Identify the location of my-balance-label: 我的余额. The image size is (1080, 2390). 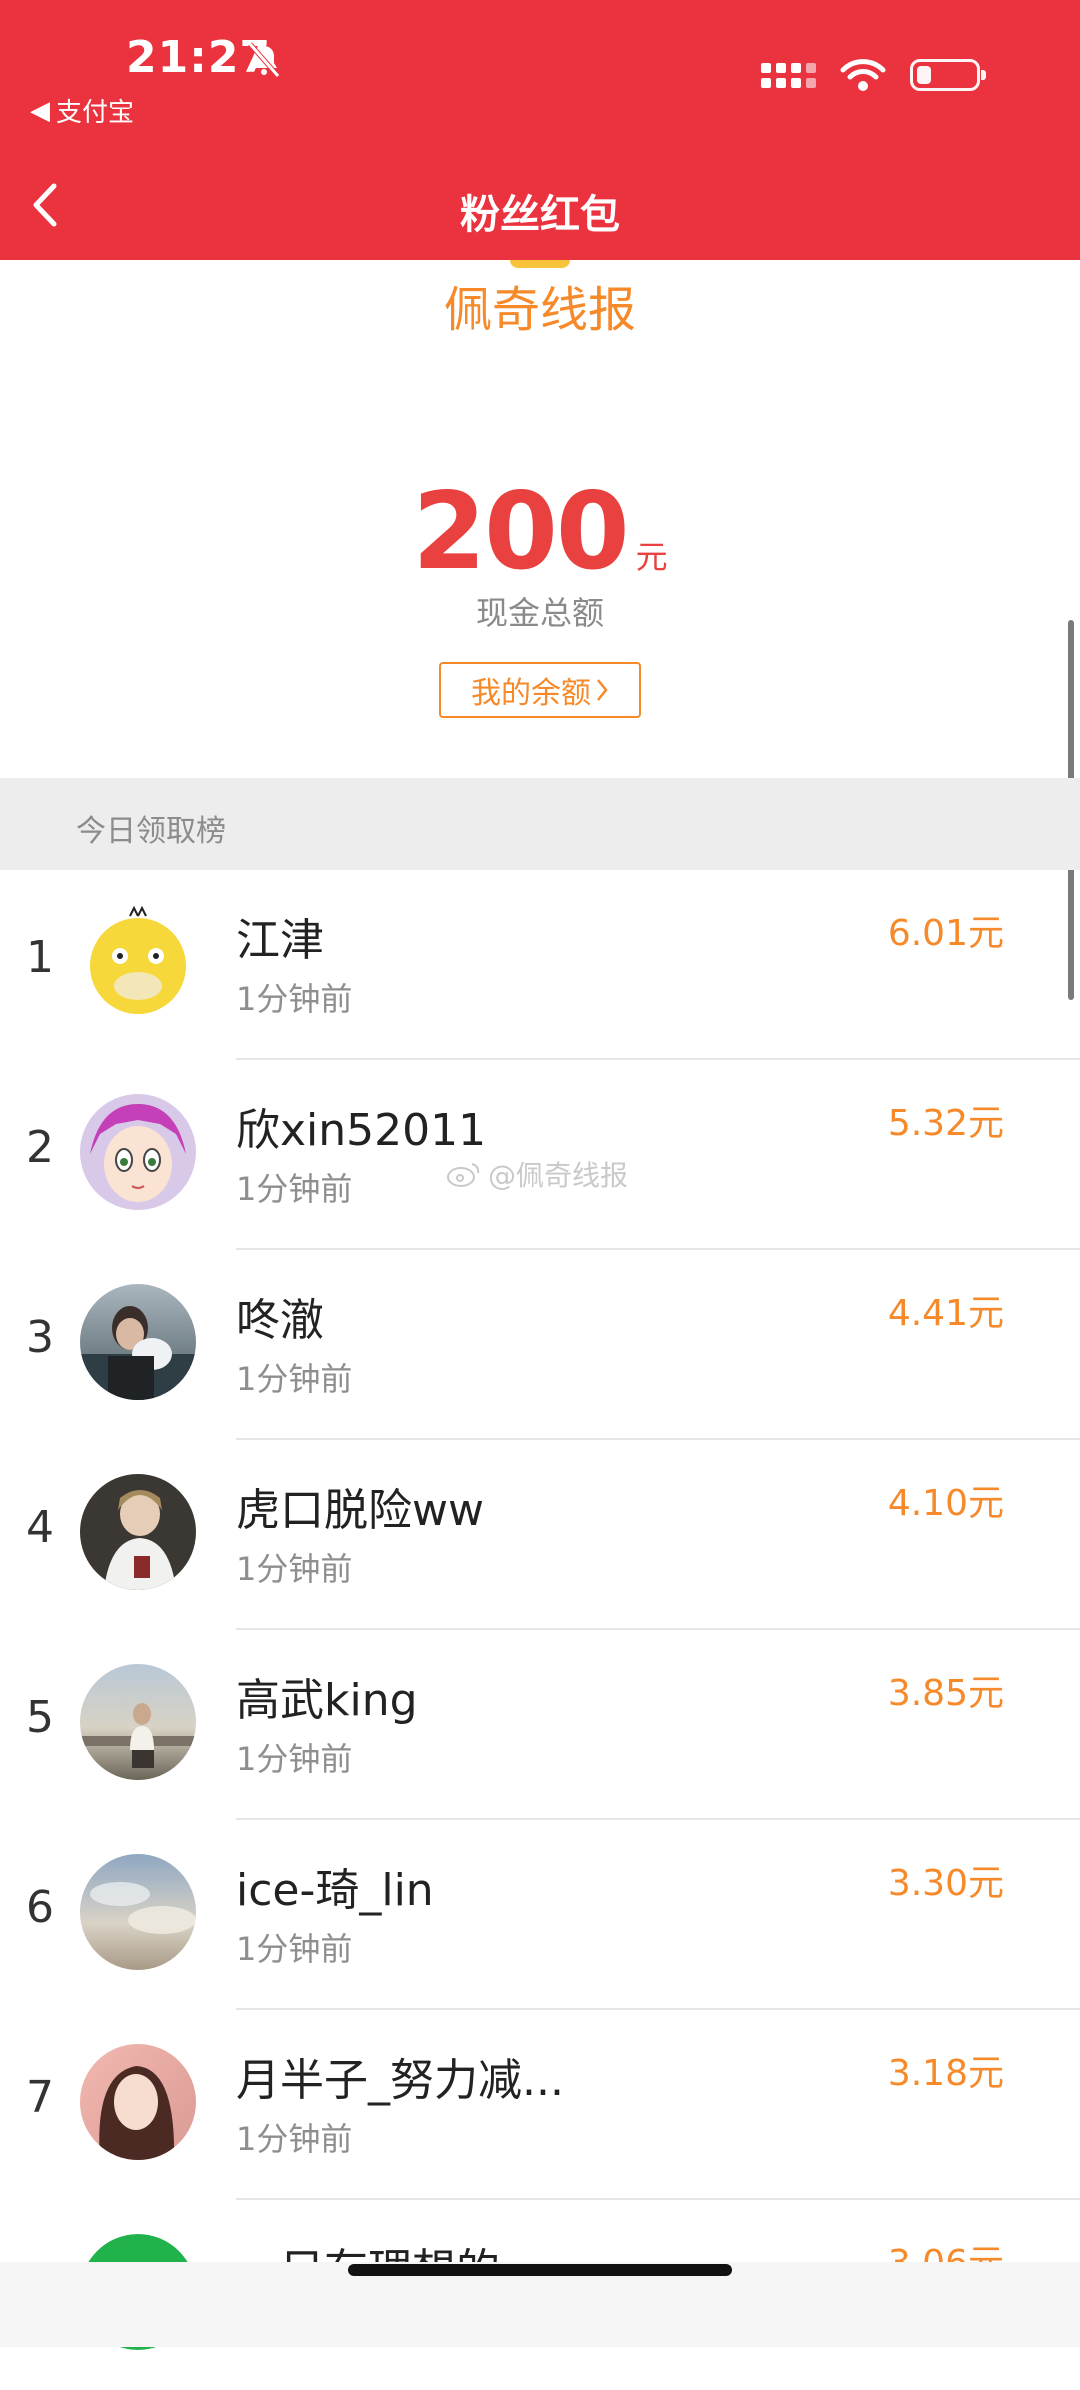
(531, 693).